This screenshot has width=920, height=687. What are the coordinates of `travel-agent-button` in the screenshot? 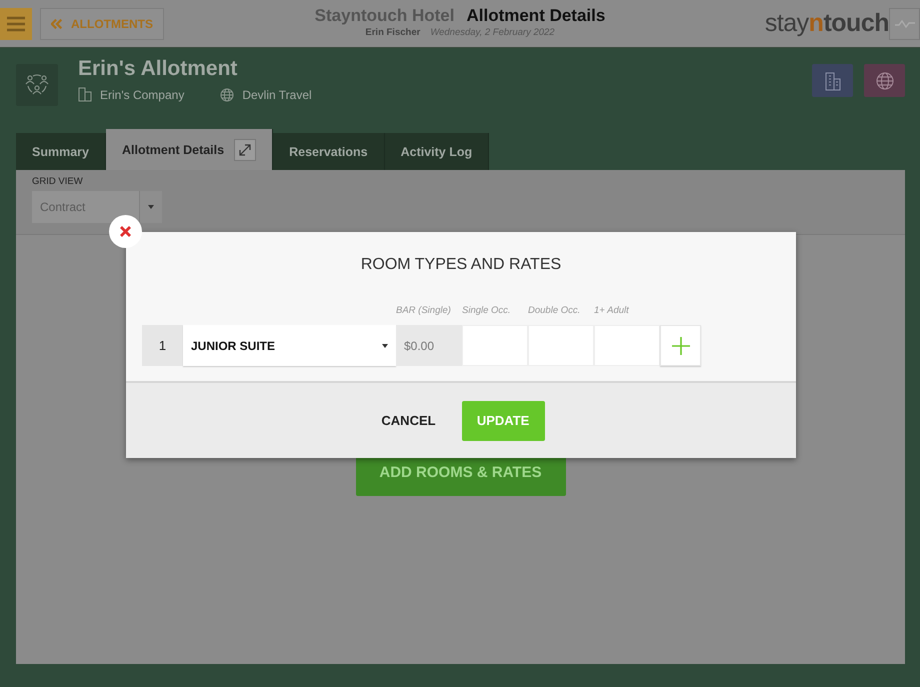 It's located at (884, 80).